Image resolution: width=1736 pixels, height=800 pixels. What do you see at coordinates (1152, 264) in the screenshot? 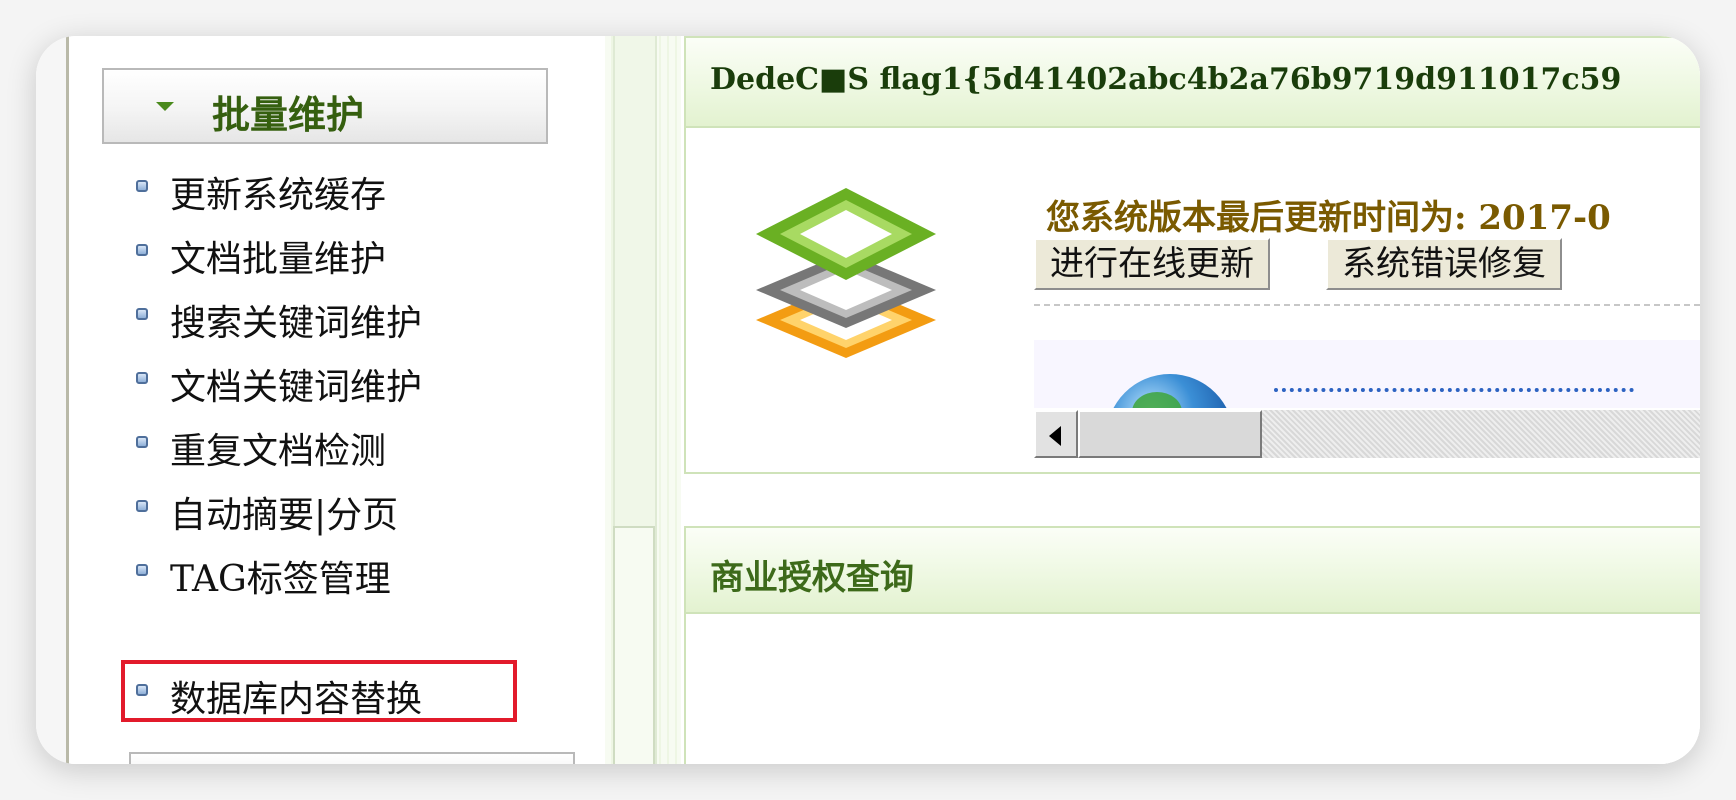
I see `online-update-button: 进行在线更新` at bounding box center [1152, 264].